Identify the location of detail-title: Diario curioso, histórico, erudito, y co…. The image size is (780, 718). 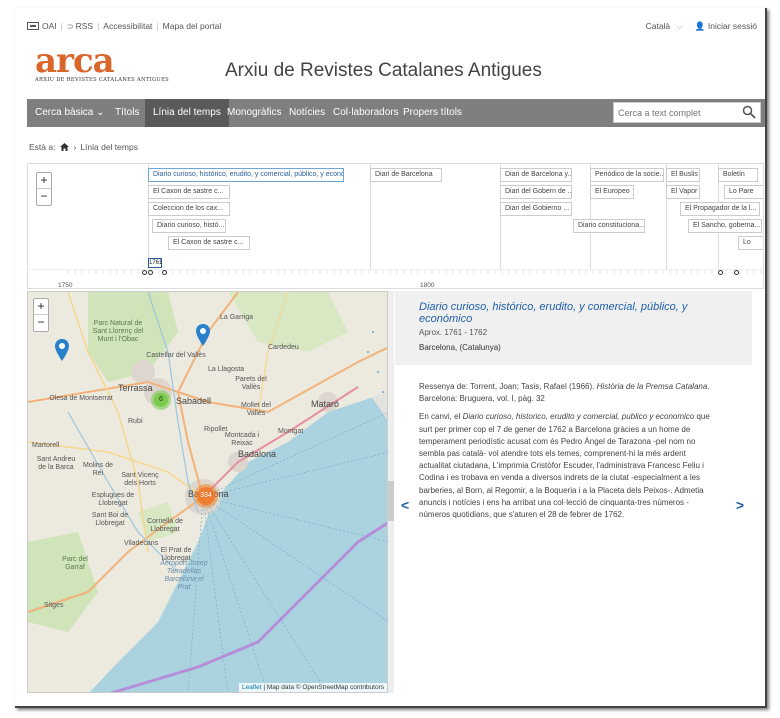
(569, 313).